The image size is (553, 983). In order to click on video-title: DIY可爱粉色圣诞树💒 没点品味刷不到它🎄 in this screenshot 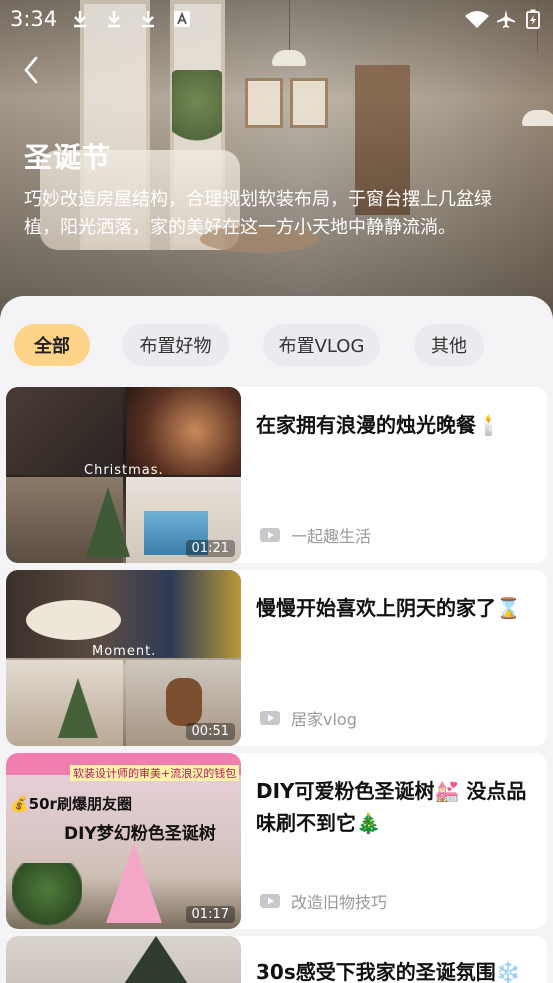, I will do `click(398, 807)`.